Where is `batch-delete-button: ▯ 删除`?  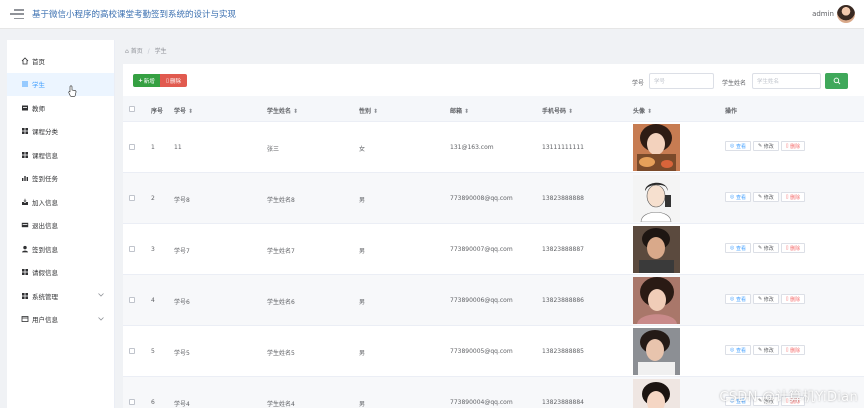
batch-delete-button: ▯ 删除 is located at coordinates (173, 80).